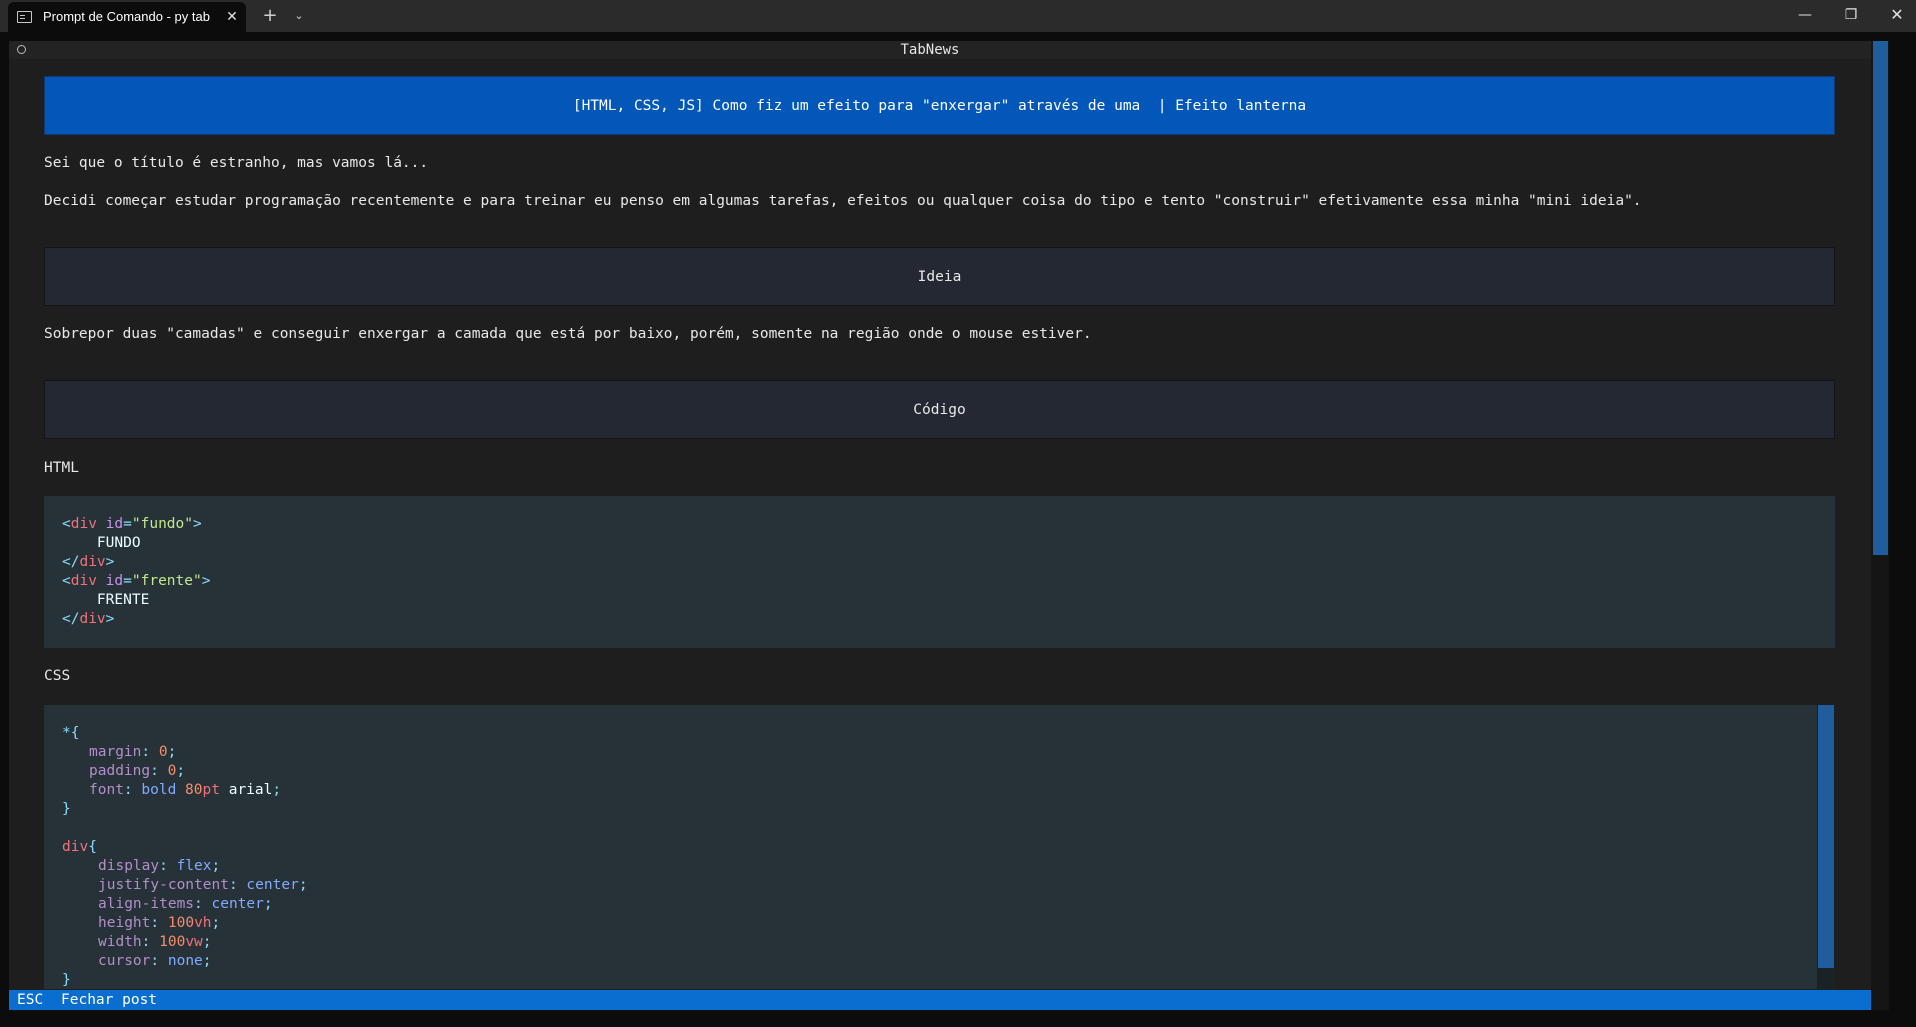 This screenshot has width=1916, height=1027. Describe the element at coordinates (106, 790) in the screenshot. I see `code-token: font` at that location.